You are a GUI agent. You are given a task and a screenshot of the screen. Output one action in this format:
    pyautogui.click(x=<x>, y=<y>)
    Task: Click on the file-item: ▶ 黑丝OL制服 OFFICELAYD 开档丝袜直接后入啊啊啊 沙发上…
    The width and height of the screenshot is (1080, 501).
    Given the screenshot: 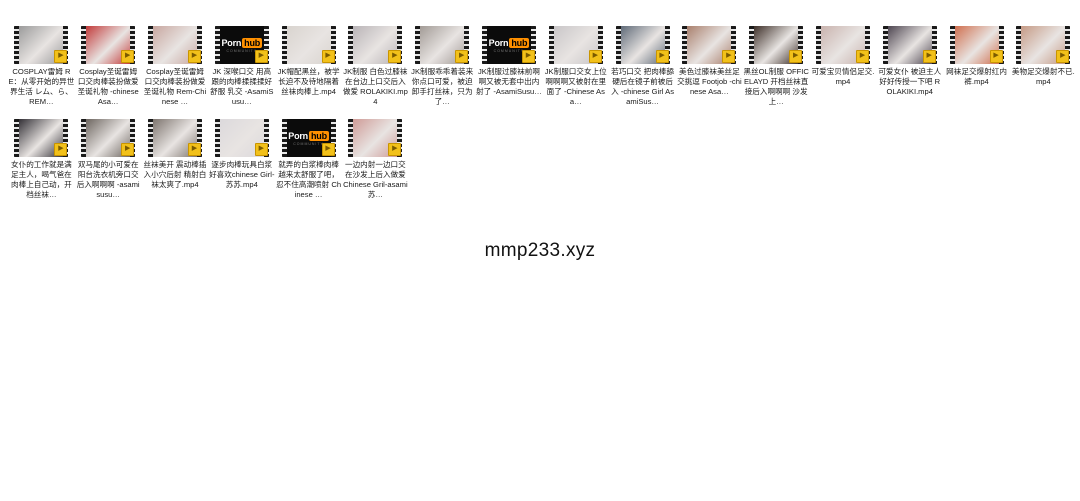 What is the action you would take?
    pyautogui.click(x=776, y=66)
    